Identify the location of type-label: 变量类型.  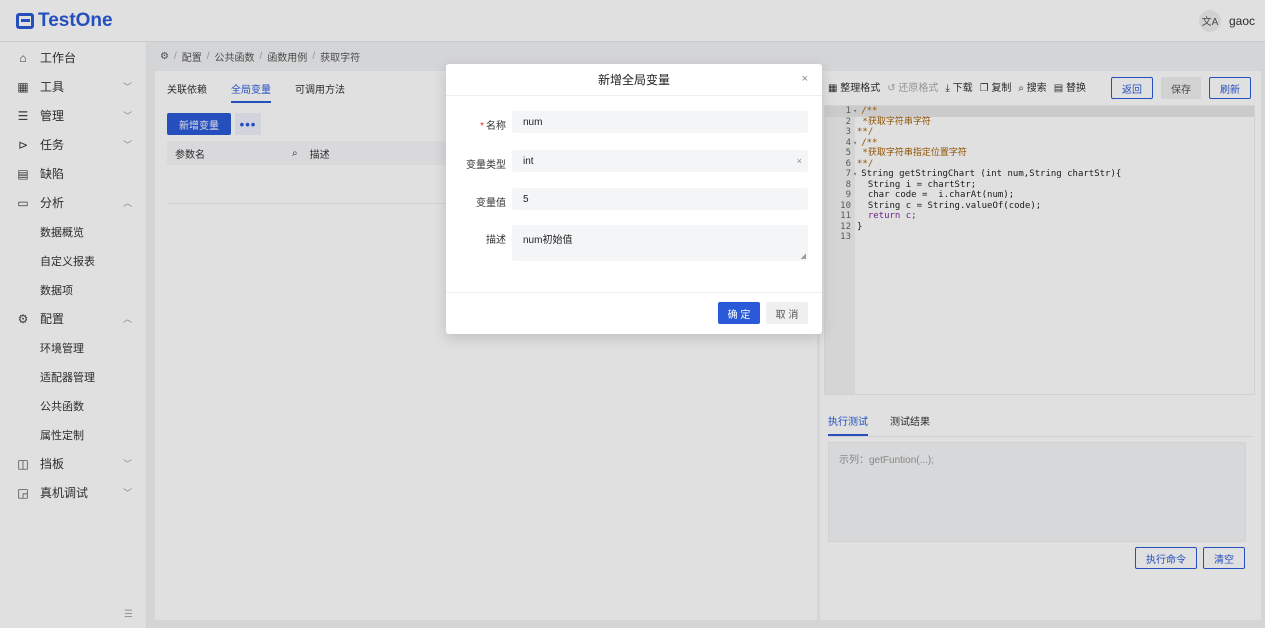
(486, 165).